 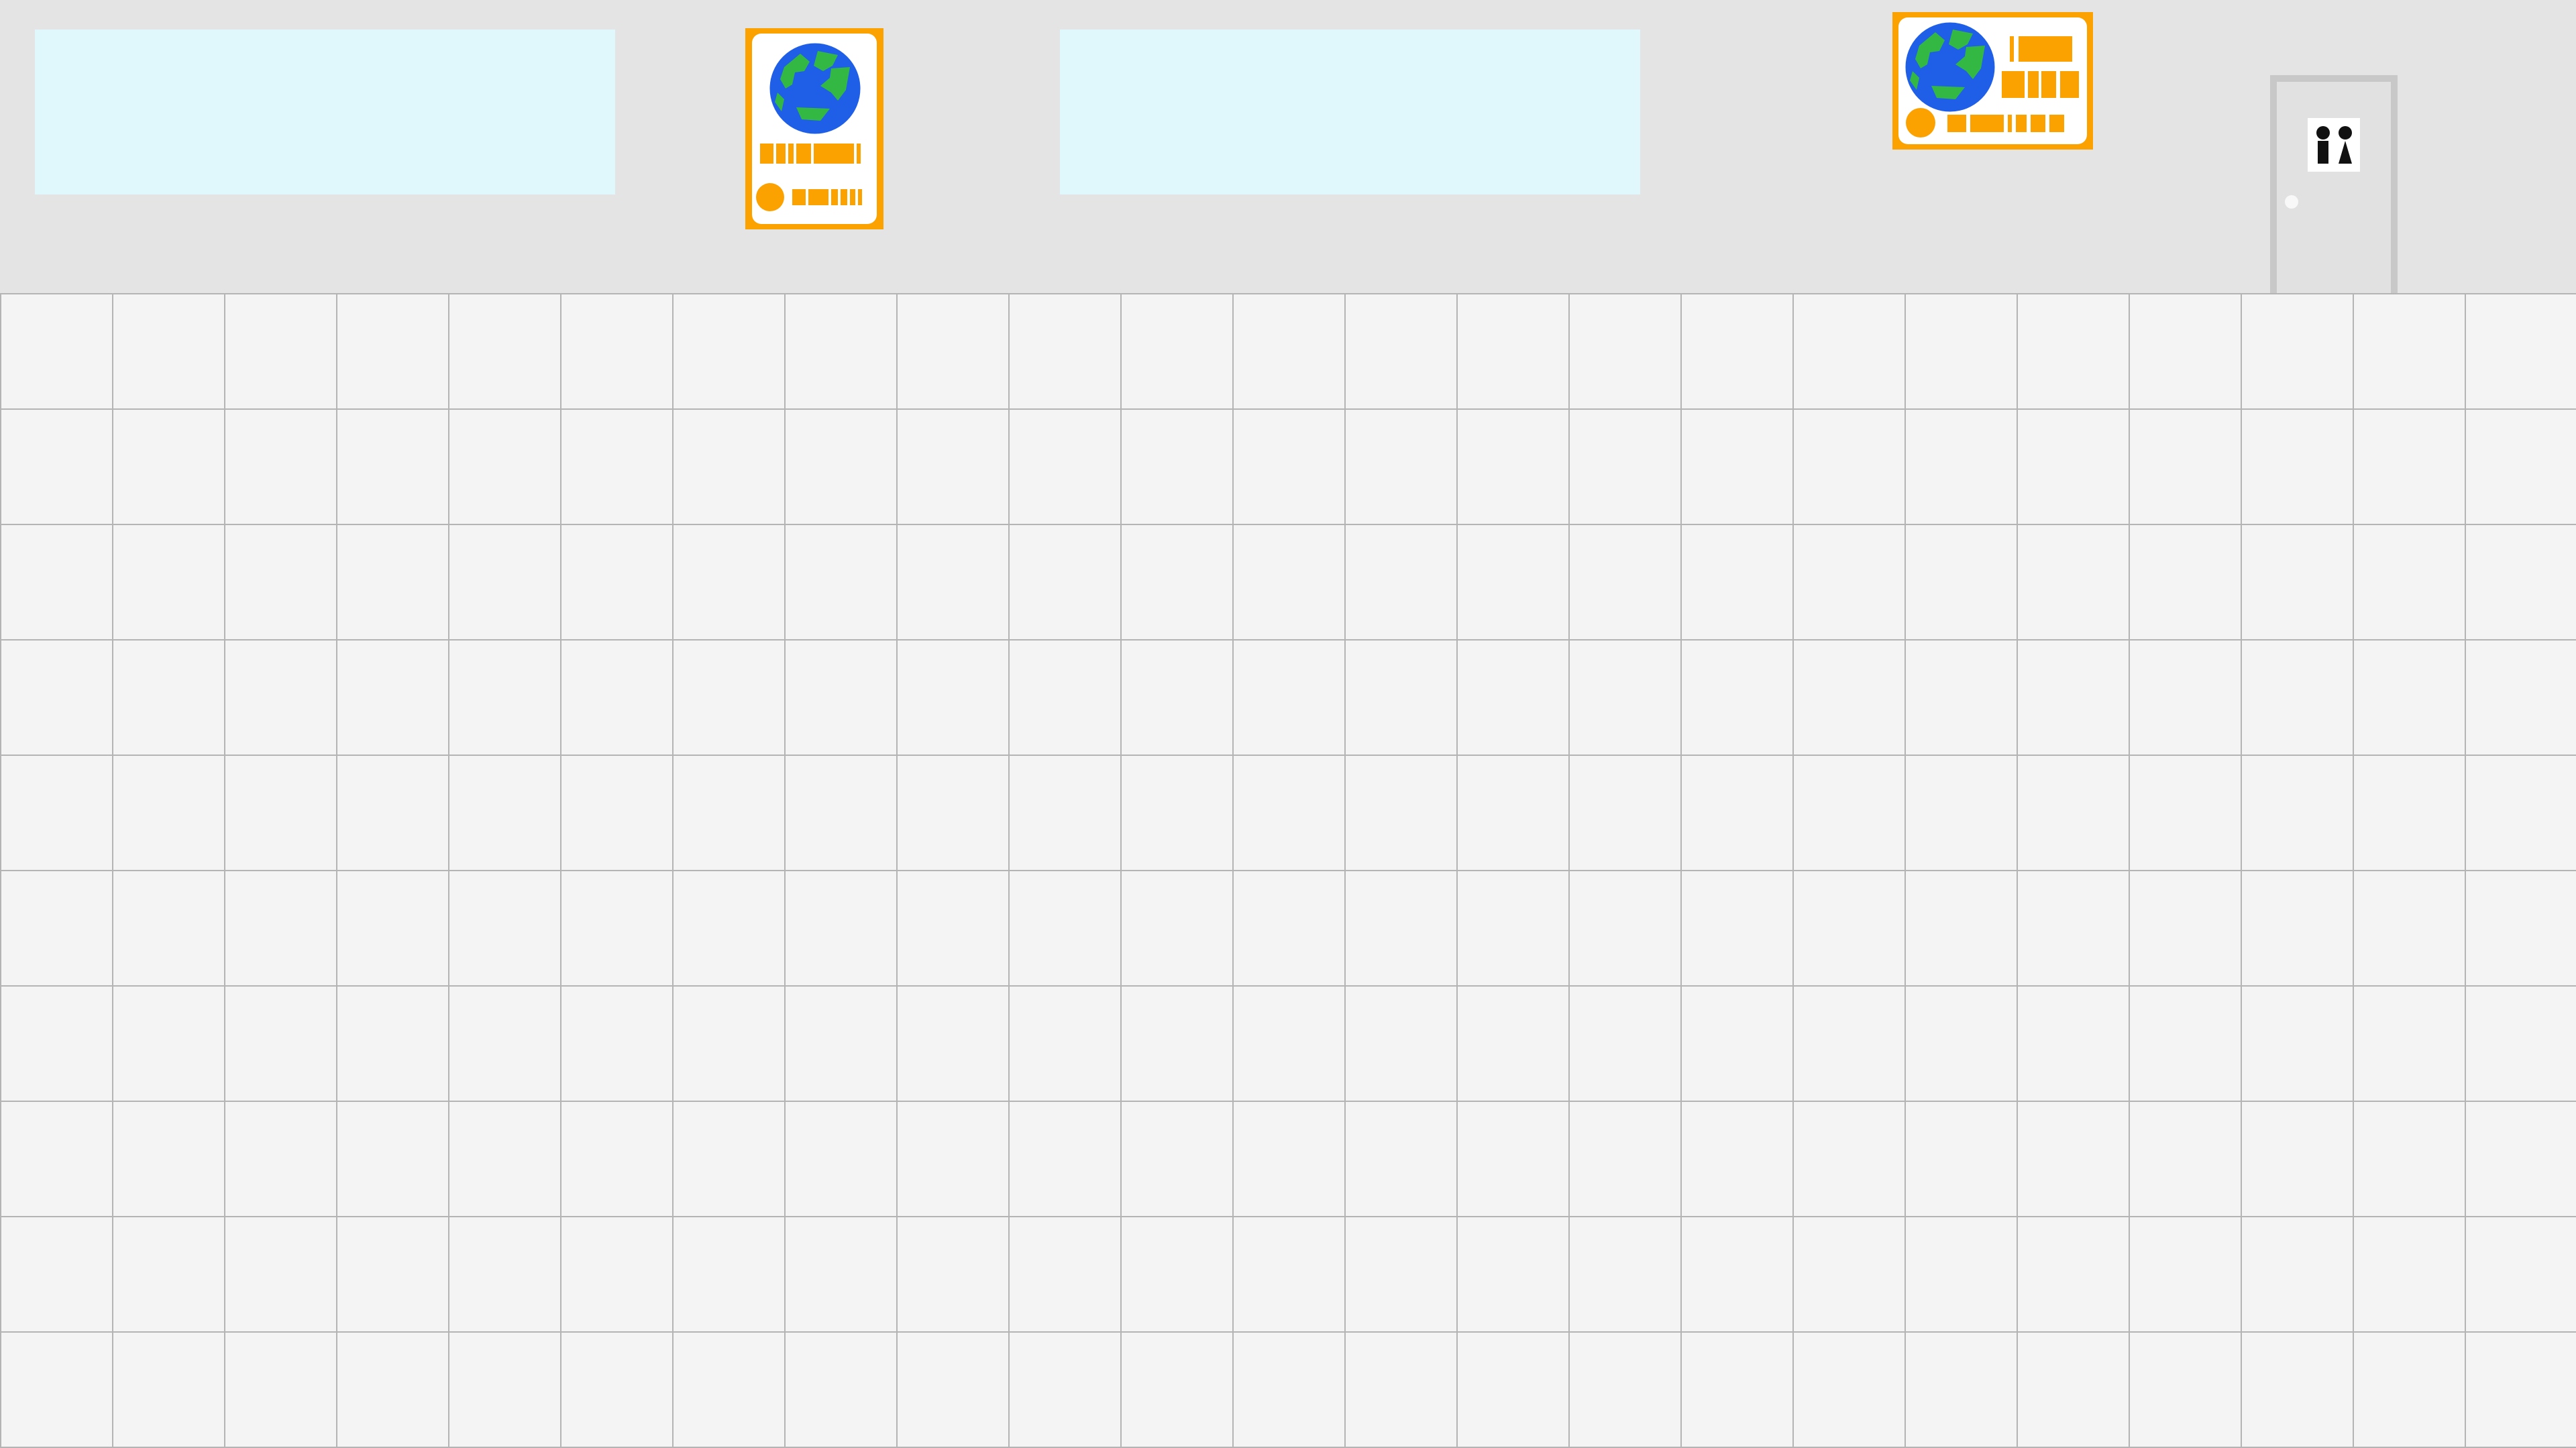 I want to click on restroom-door, so click(x=2334, y=184).